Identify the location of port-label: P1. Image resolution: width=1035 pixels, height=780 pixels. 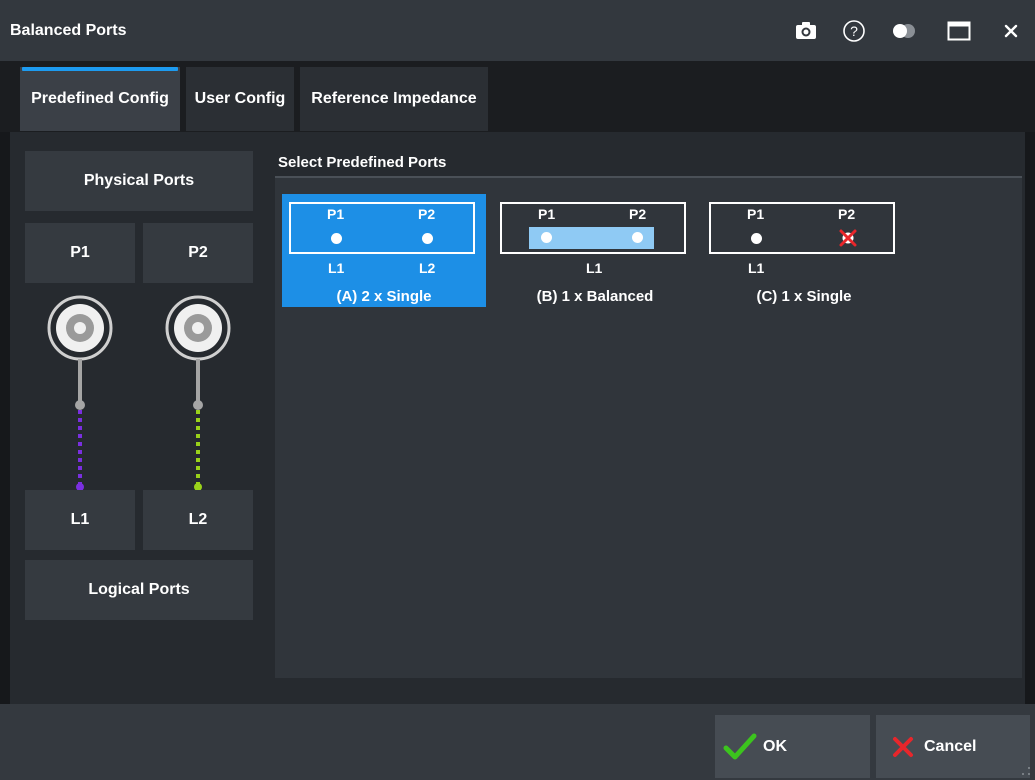
(80, 252).